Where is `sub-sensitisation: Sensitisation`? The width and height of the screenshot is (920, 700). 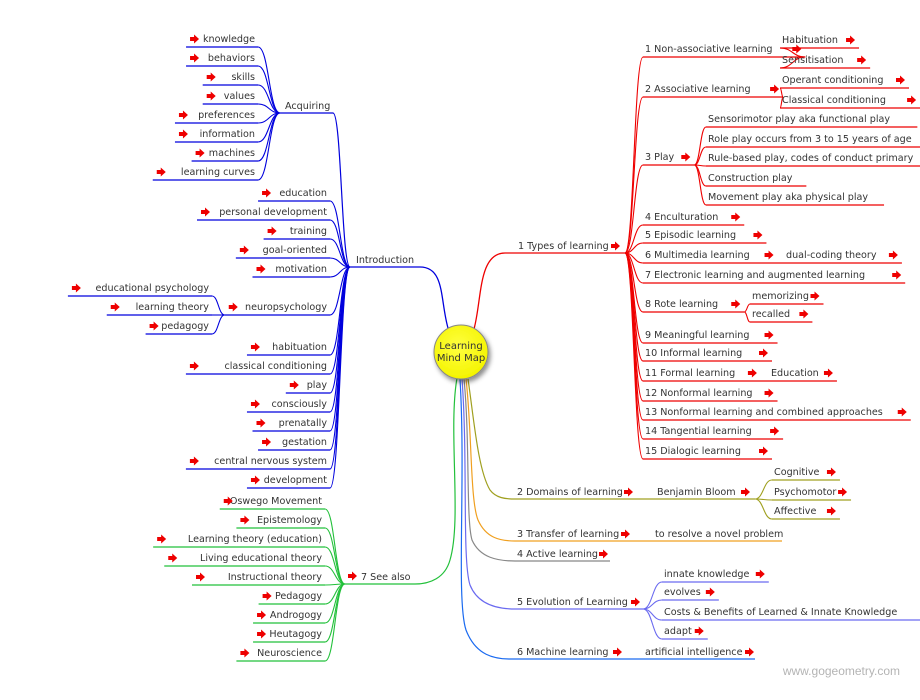 sub-sensitisation: Sensitisation is located at coordinates (824, 60).